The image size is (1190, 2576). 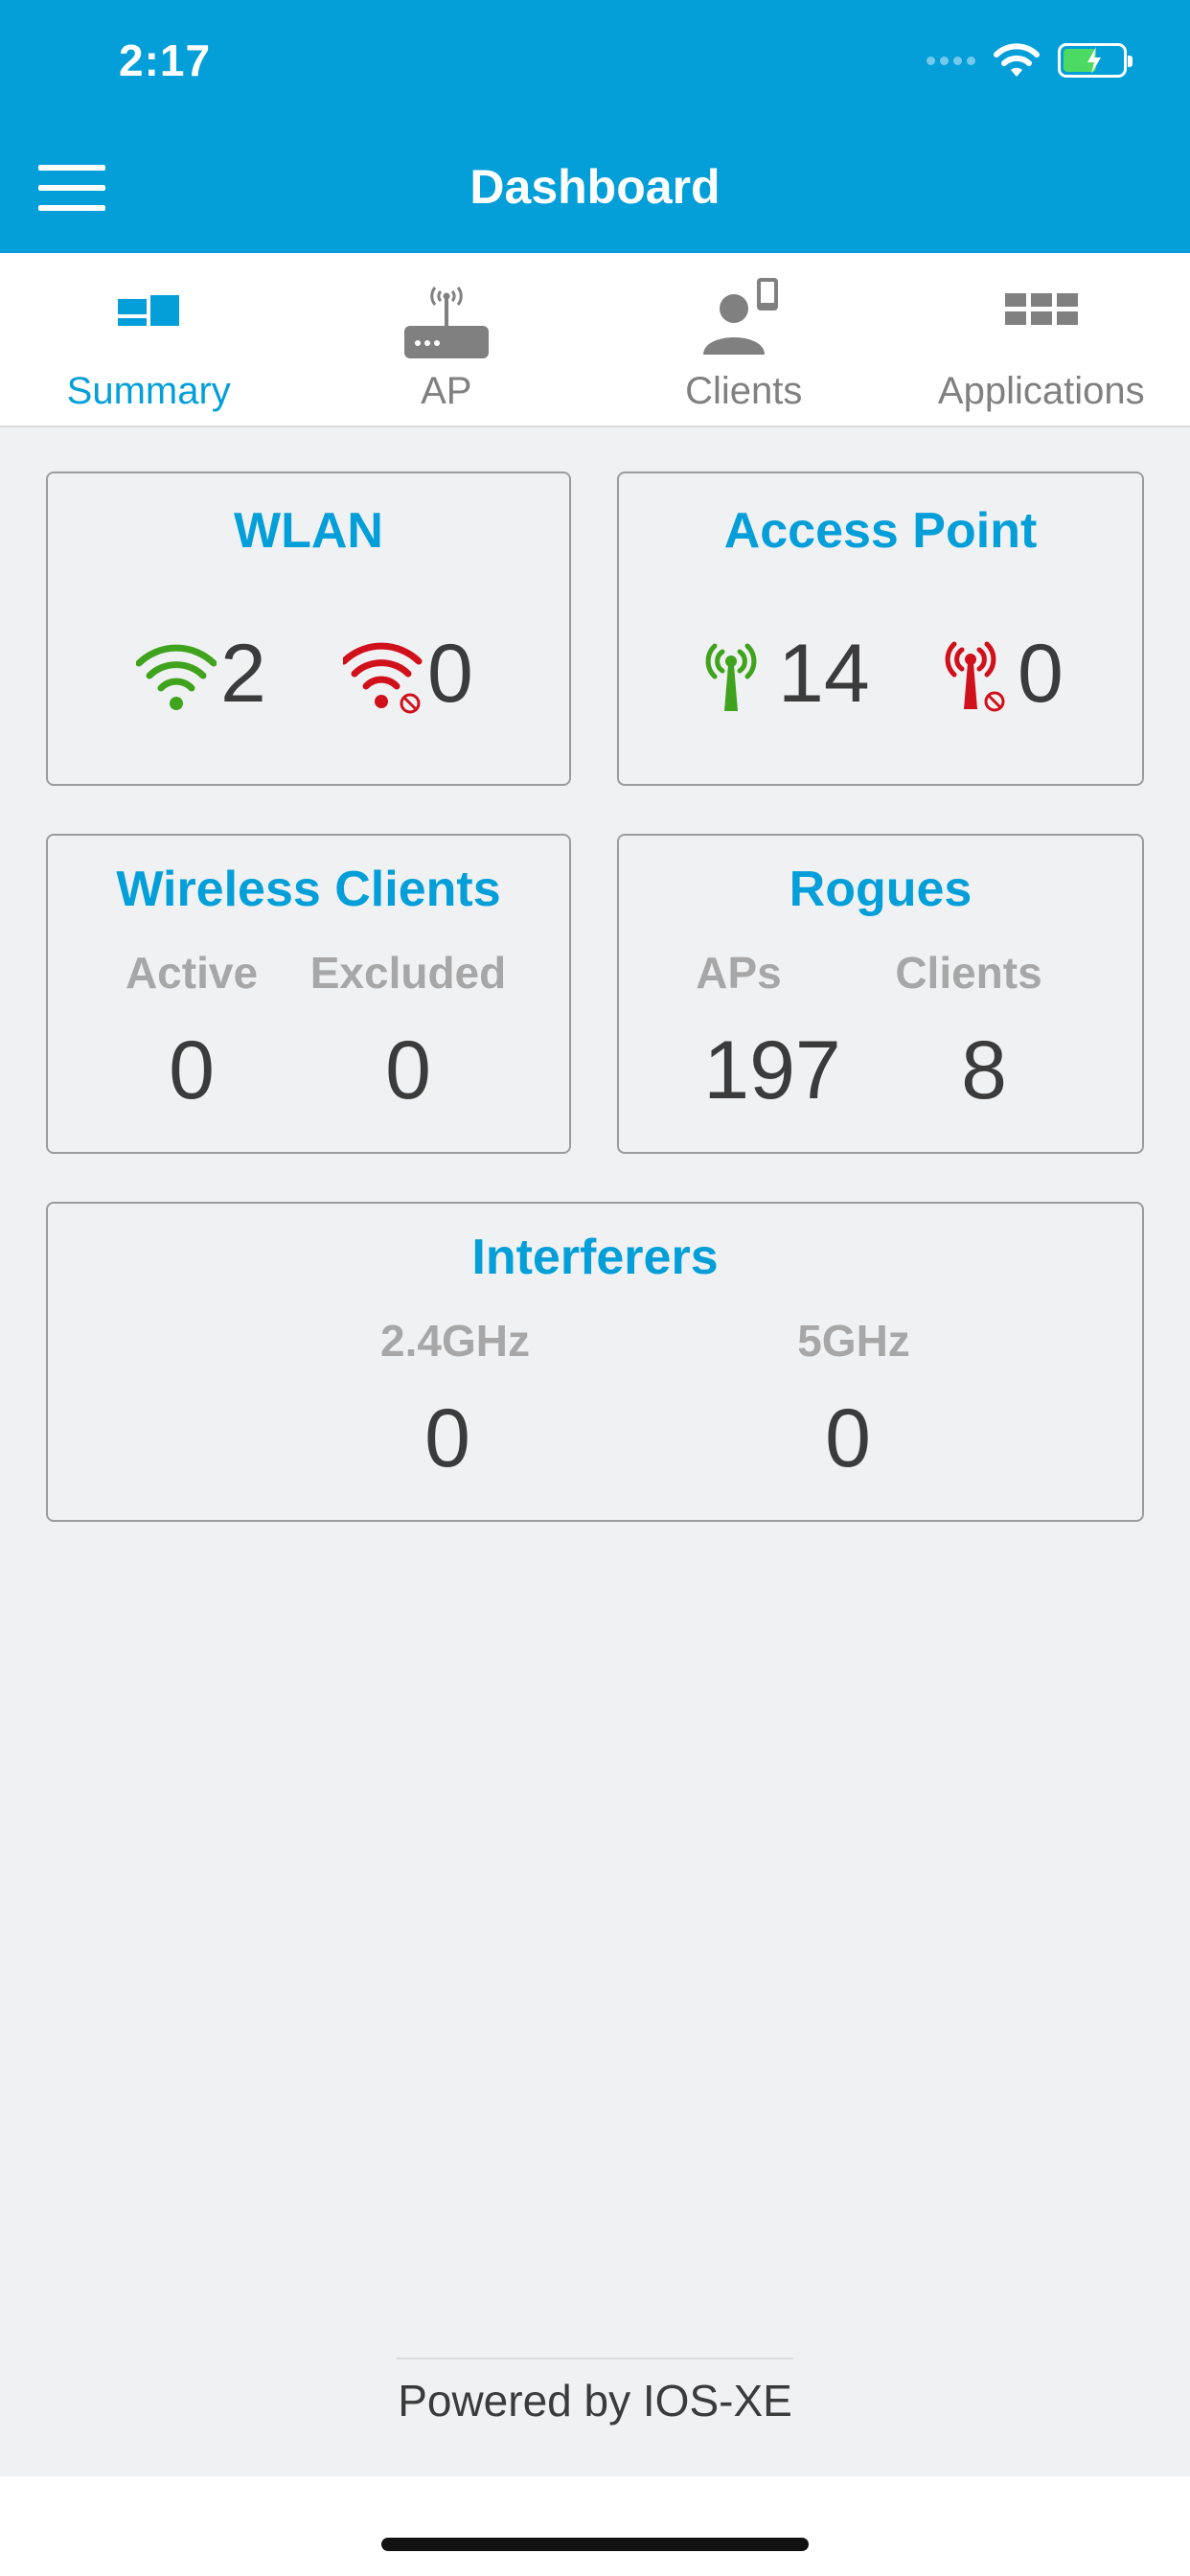 I want to click on tab-label: Clients, so click(x=744, y=391).